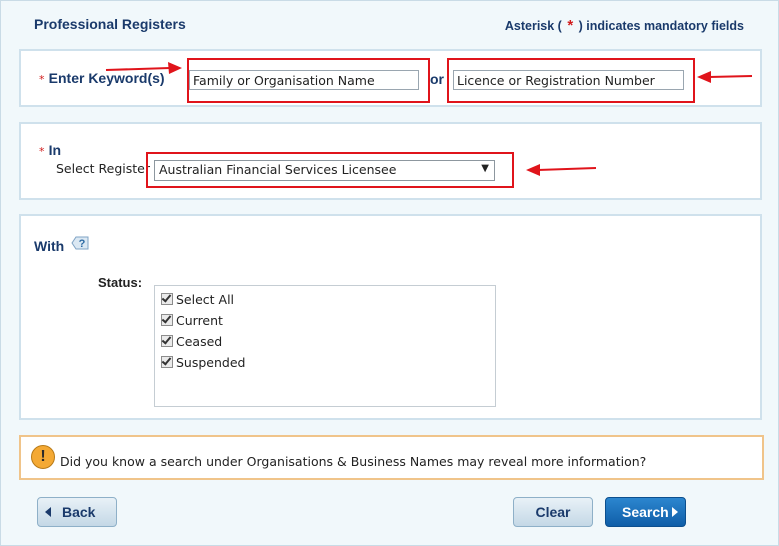 The width and height of the screenshot is (779, 546). What do you see at coordinates (278, 169) in the screenshot?
I see `register-selected-value: Australian Financial Services Licensee` at bounding box center [278, 169].